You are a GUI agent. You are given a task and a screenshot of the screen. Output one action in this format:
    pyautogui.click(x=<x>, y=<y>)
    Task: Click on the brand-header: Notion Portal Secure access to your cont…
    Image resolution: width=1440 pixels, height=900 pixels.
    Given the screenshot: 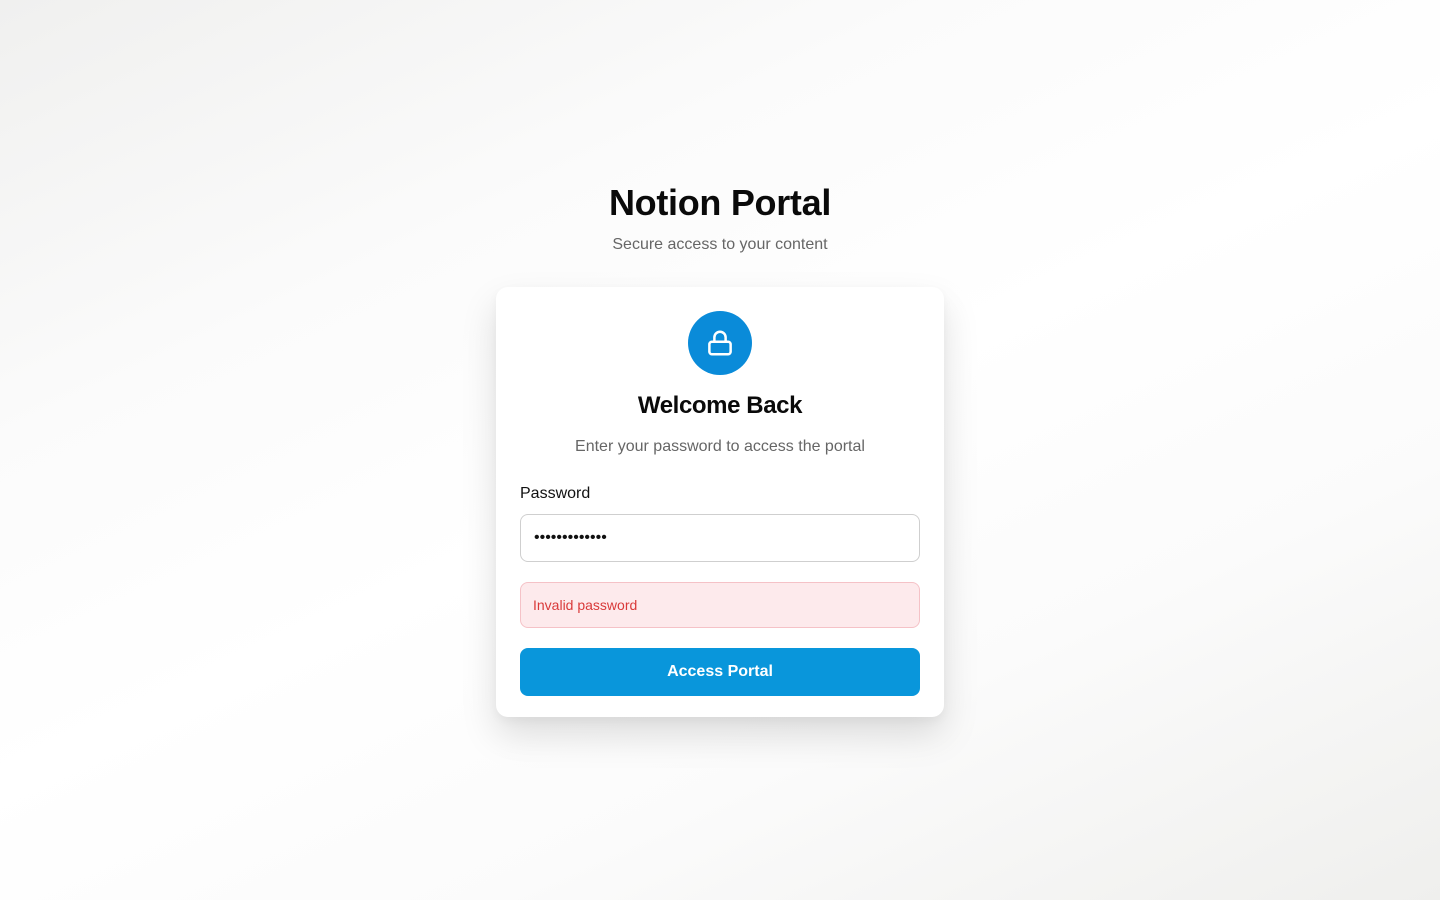 What is the action you would take?
    pyautogui.click(x=720, y=218)
    